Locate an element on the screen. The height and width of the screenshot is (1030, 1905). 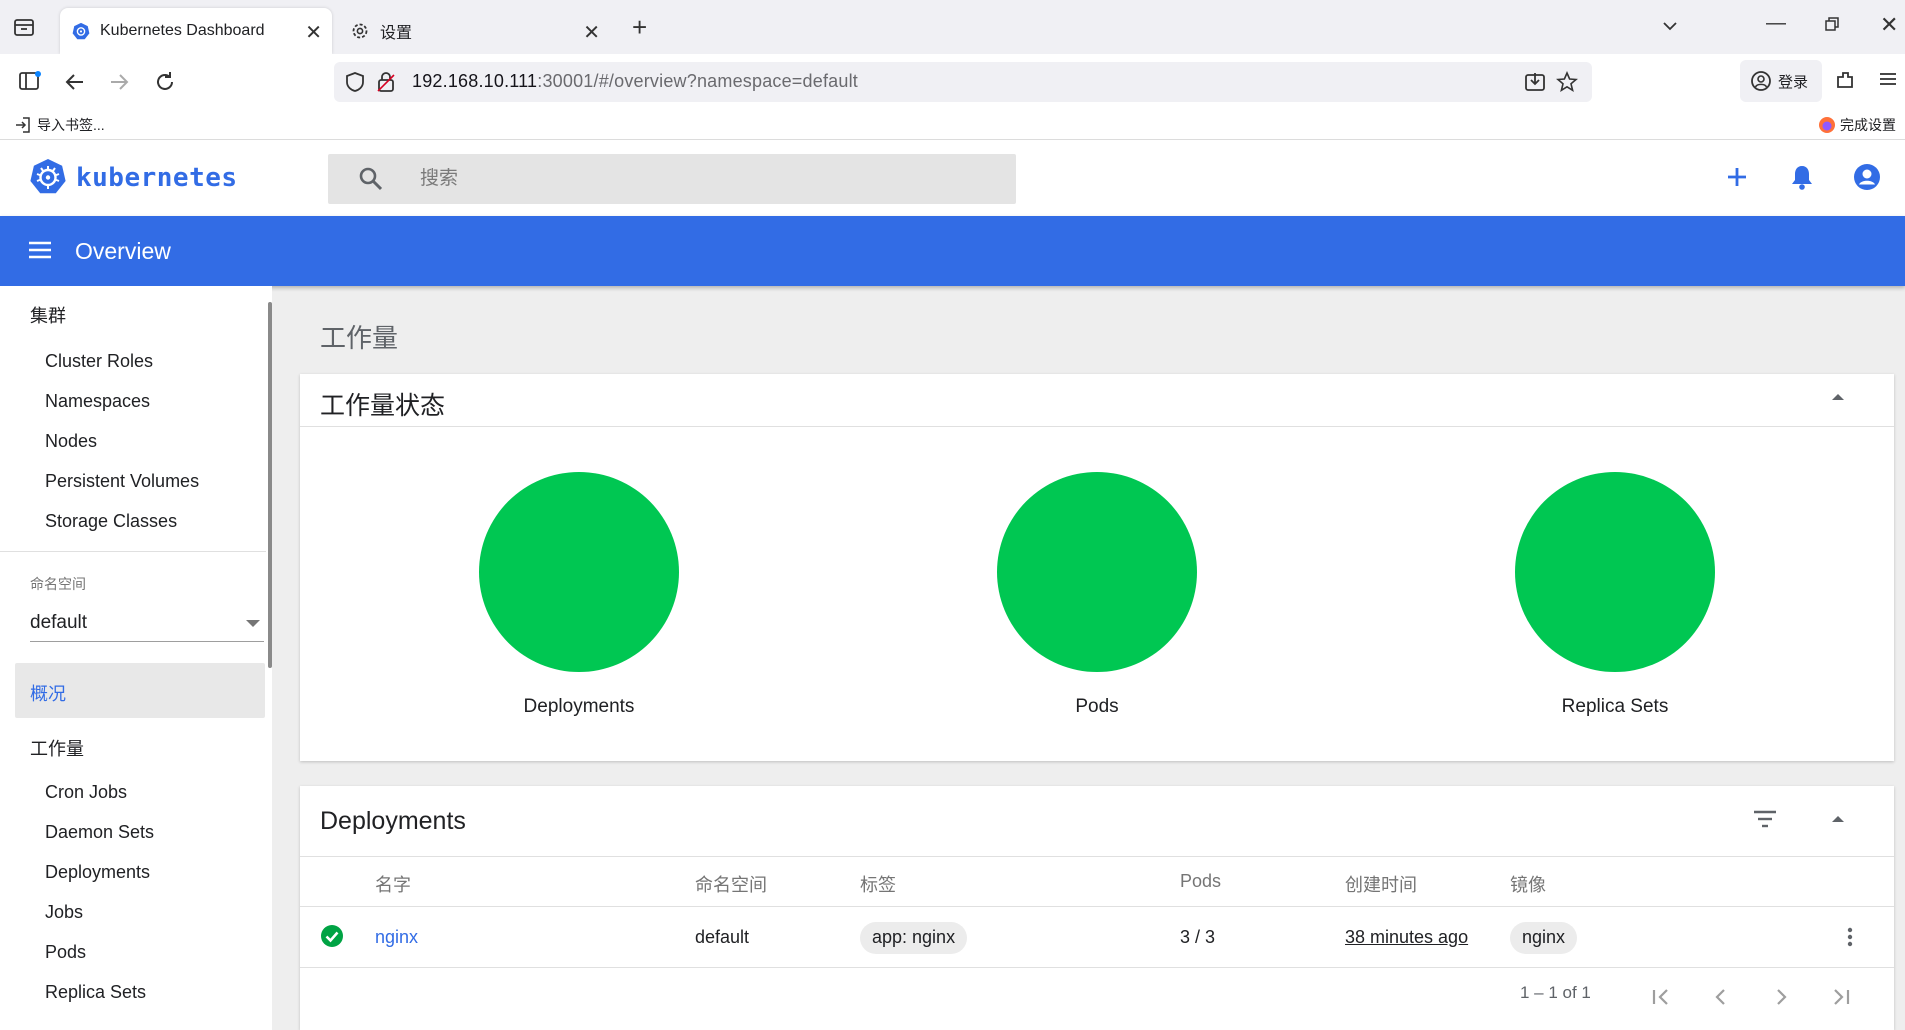
sidebar-item-pods: Pods is located at coordinates (65, 952).